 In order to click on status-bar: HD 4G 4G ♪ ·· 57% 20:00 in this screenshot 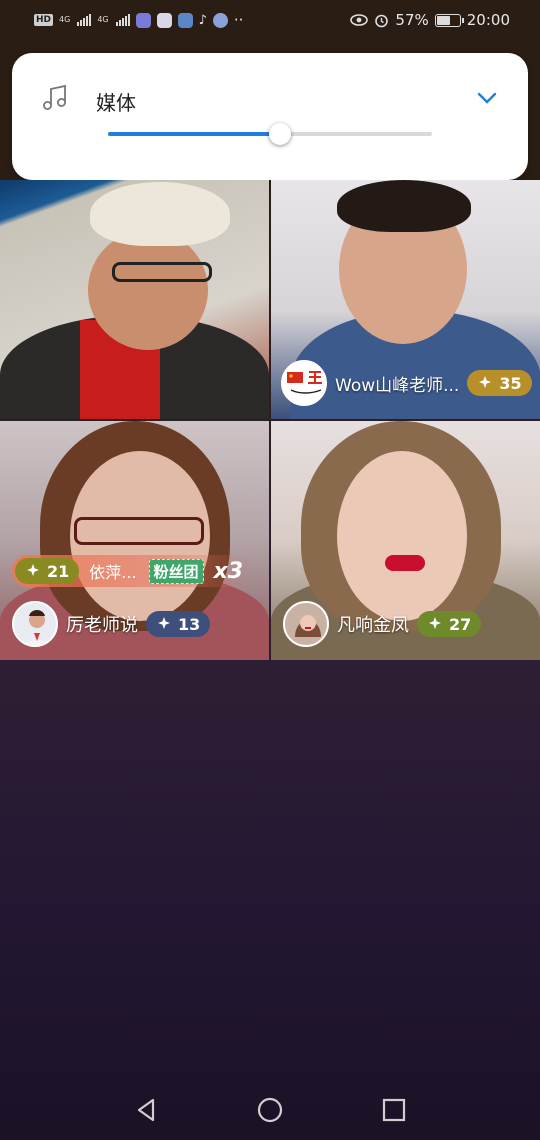, I will do `click(270, 20)`.